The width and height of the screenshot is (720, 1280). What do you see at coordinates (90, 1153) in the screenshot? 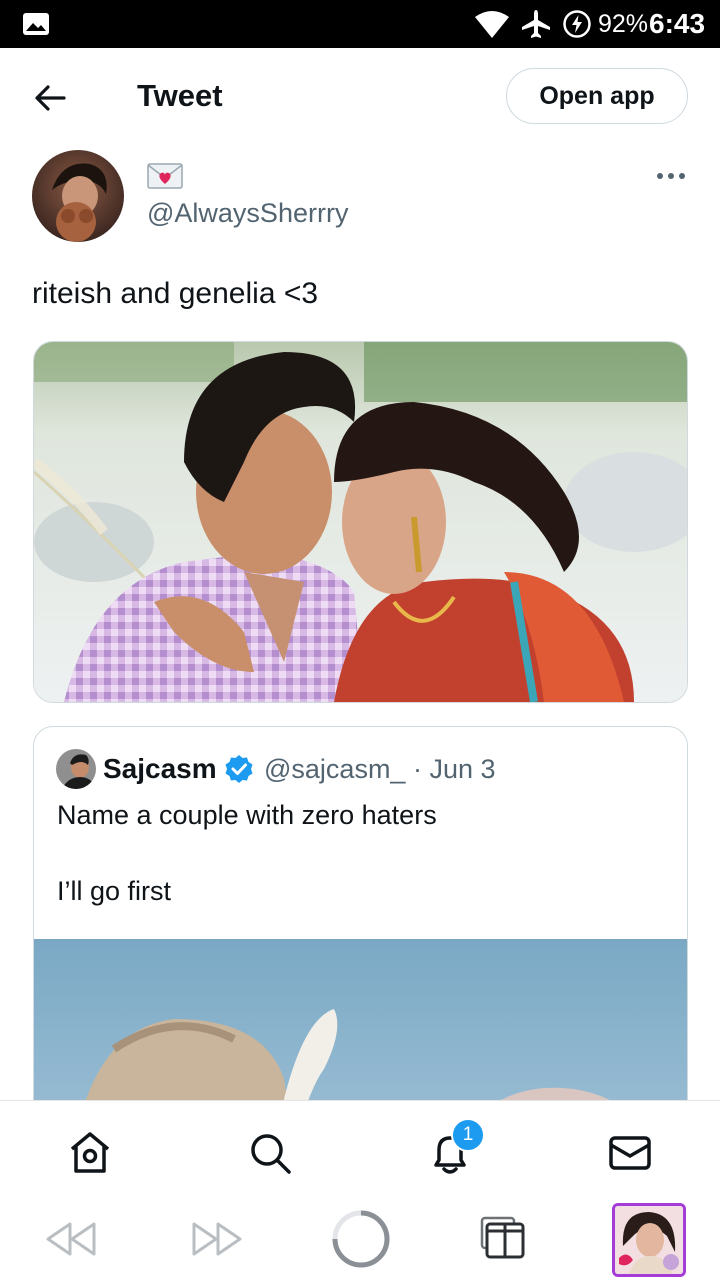
I see `home-icon` at bounding box center [90, 1153].